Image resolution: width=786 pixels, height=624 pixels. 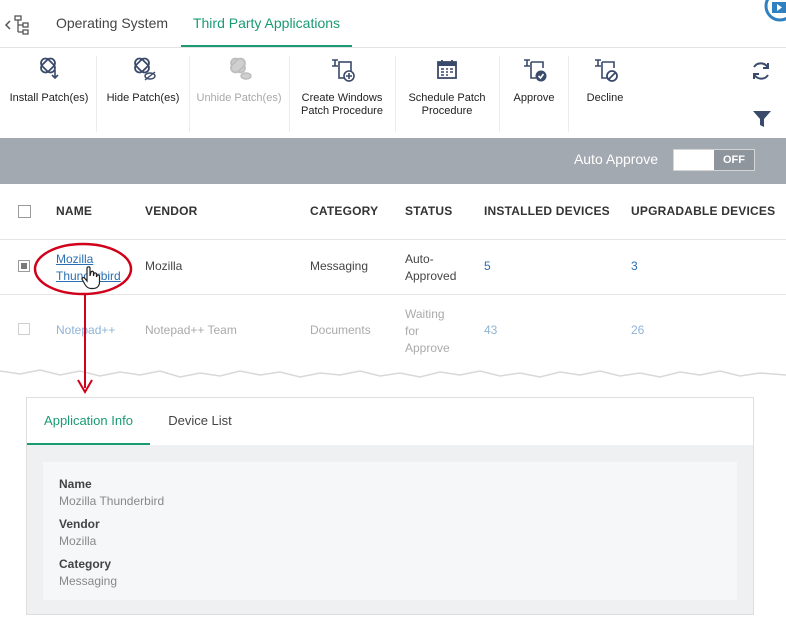 What do you see at coordinates (171, 211) in the screenshot?
I see `column-header-vendor: VENDOR` at bounding box center [171, 211].